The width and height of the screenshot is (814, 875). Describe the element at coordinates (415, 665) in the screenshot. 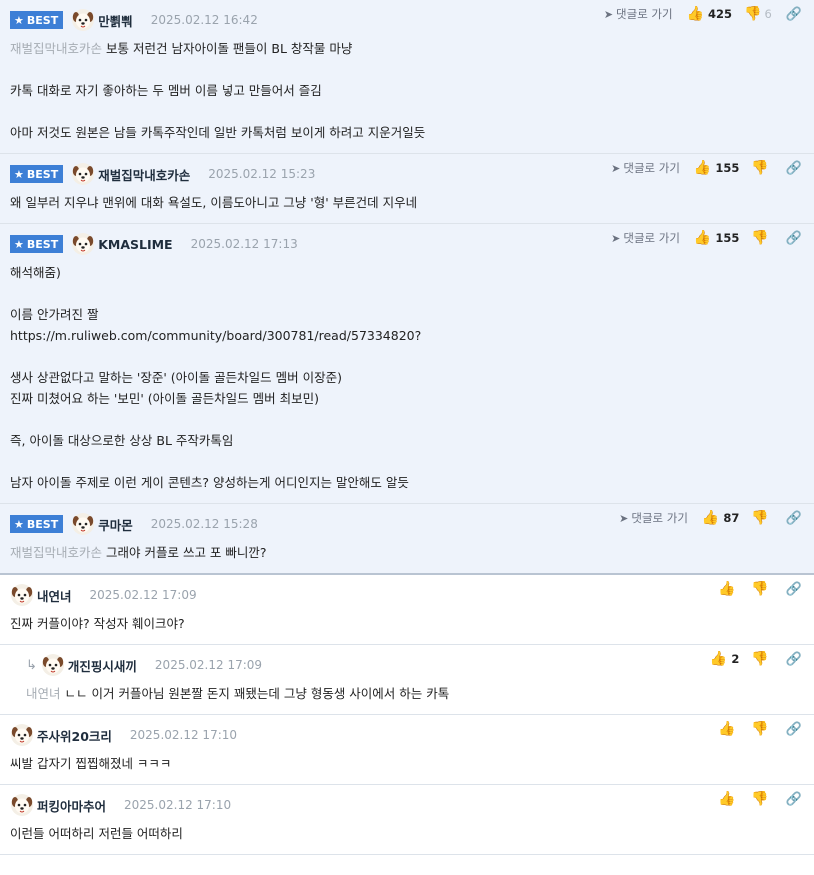

I see `comment-header: ↳ 개진핑시새끼 2025.02.12 17:09` at that location.